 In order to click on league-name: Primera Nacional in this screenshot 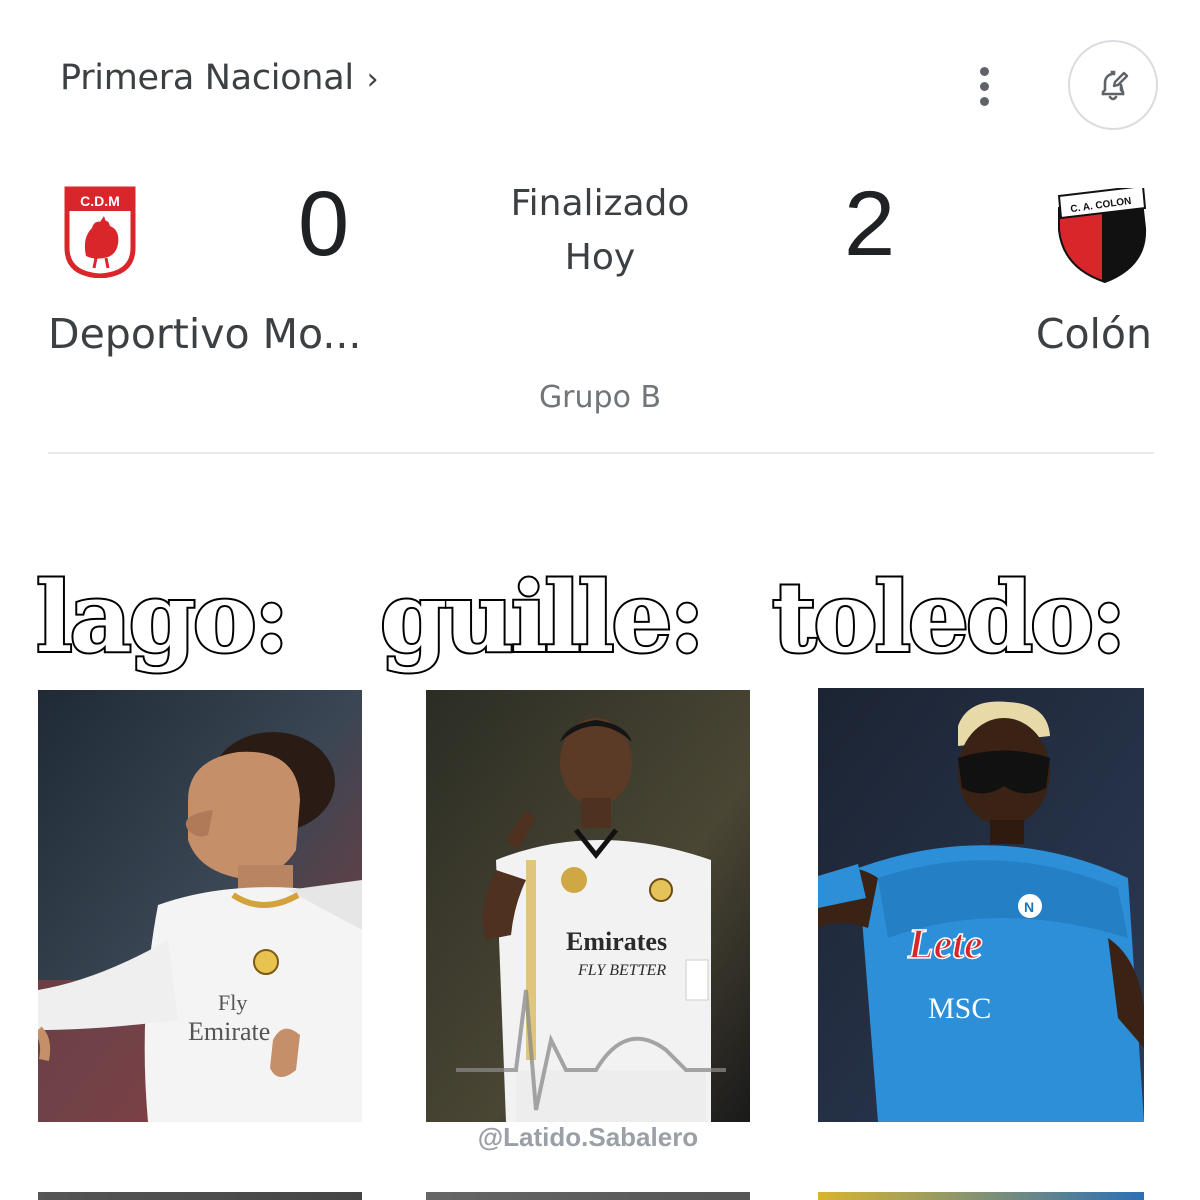, I will do `click(207, 78)`.